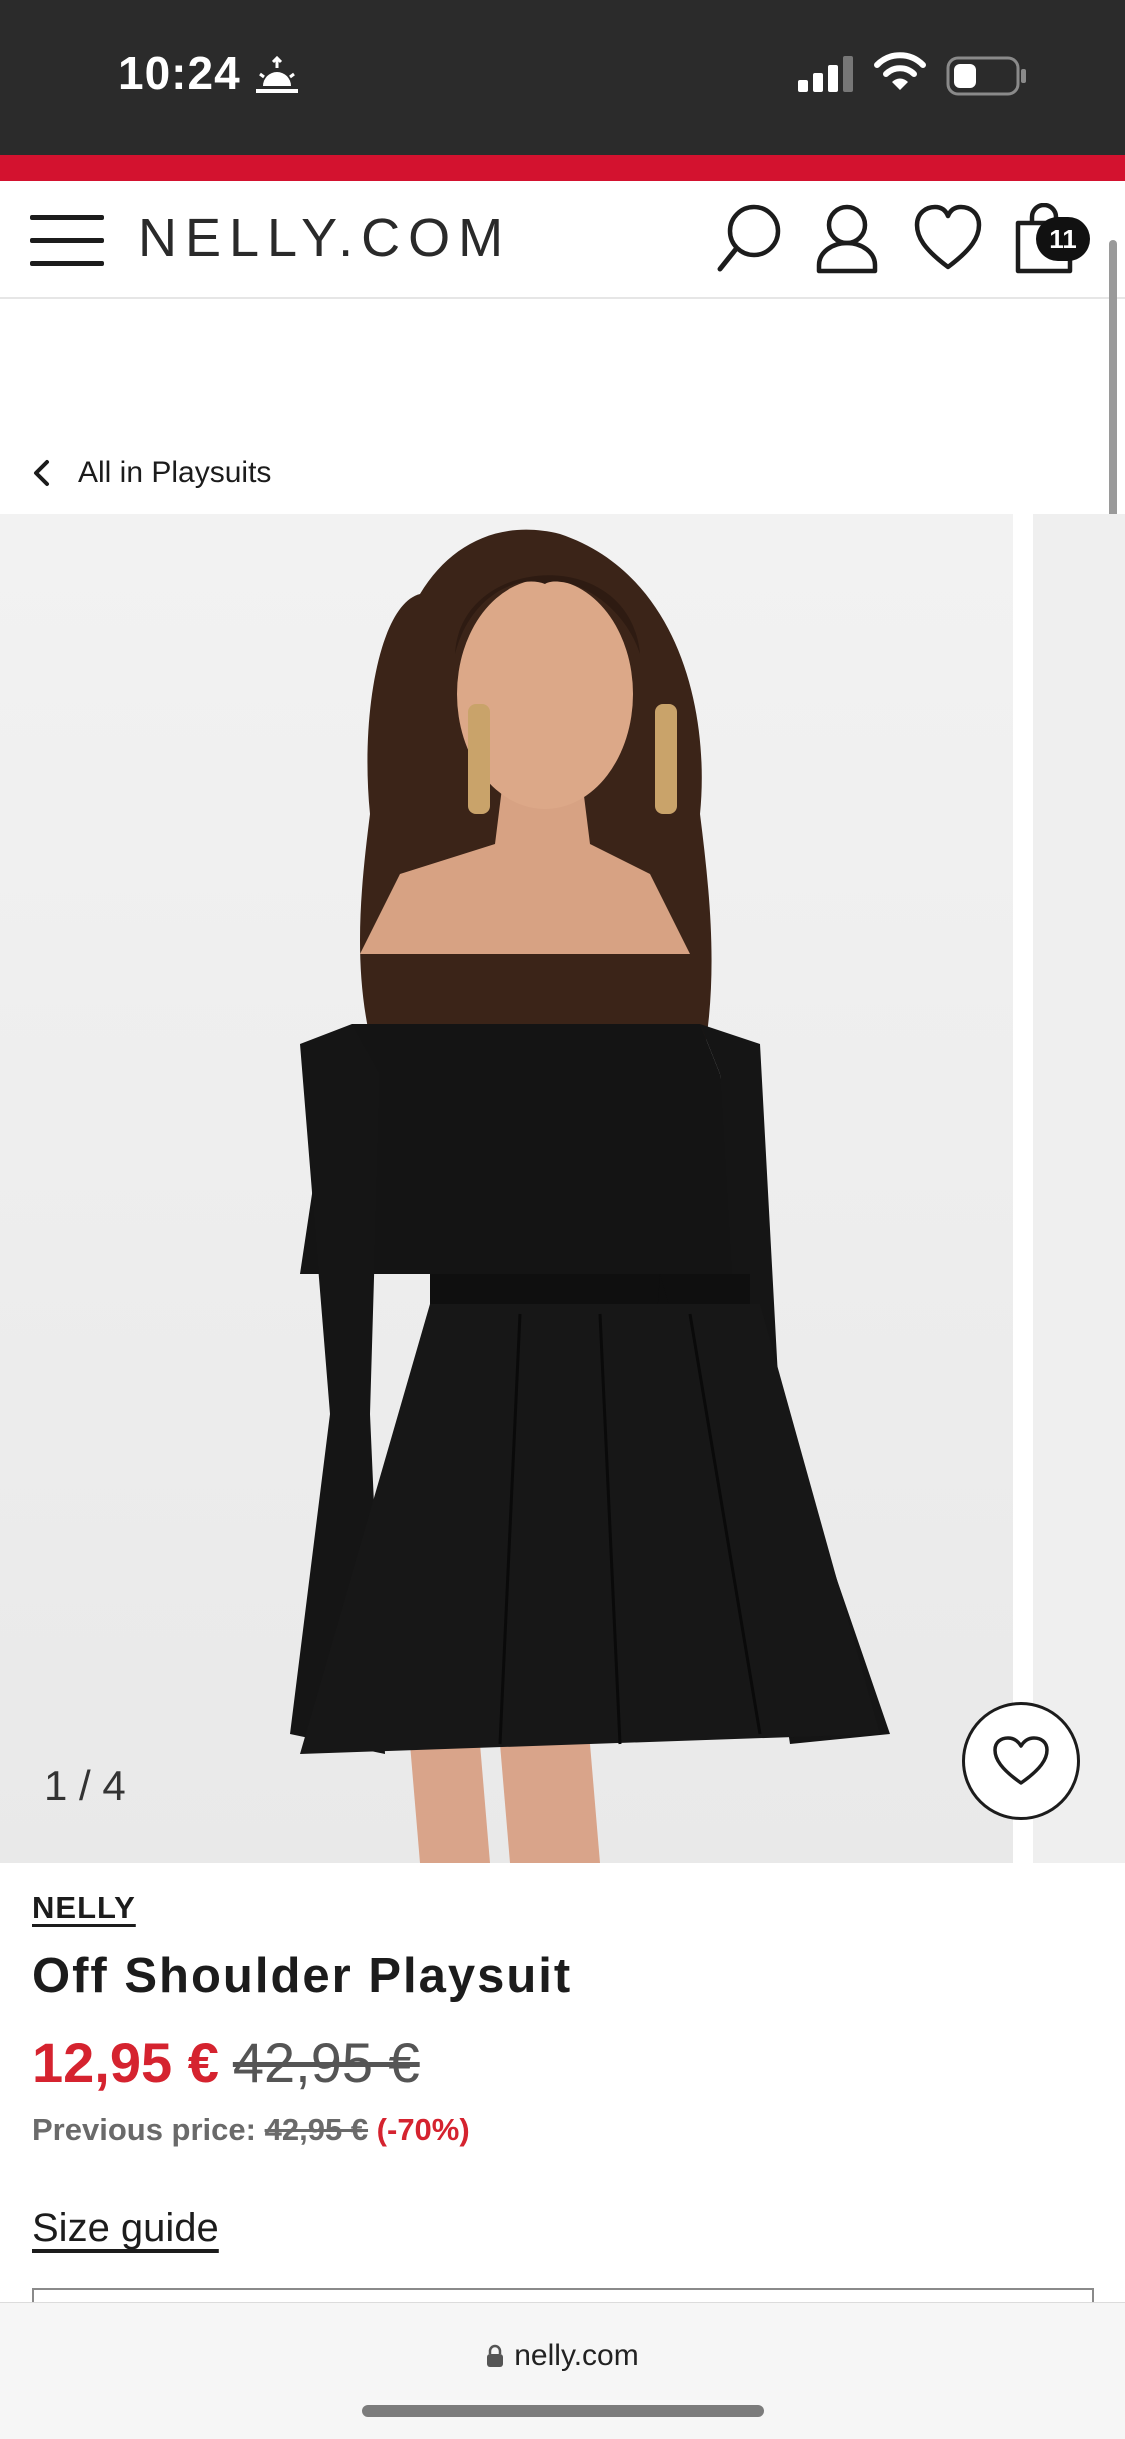 The image size is (1125, 2439). I want to click on cart-count-badge: 11, so click(1063, 239).